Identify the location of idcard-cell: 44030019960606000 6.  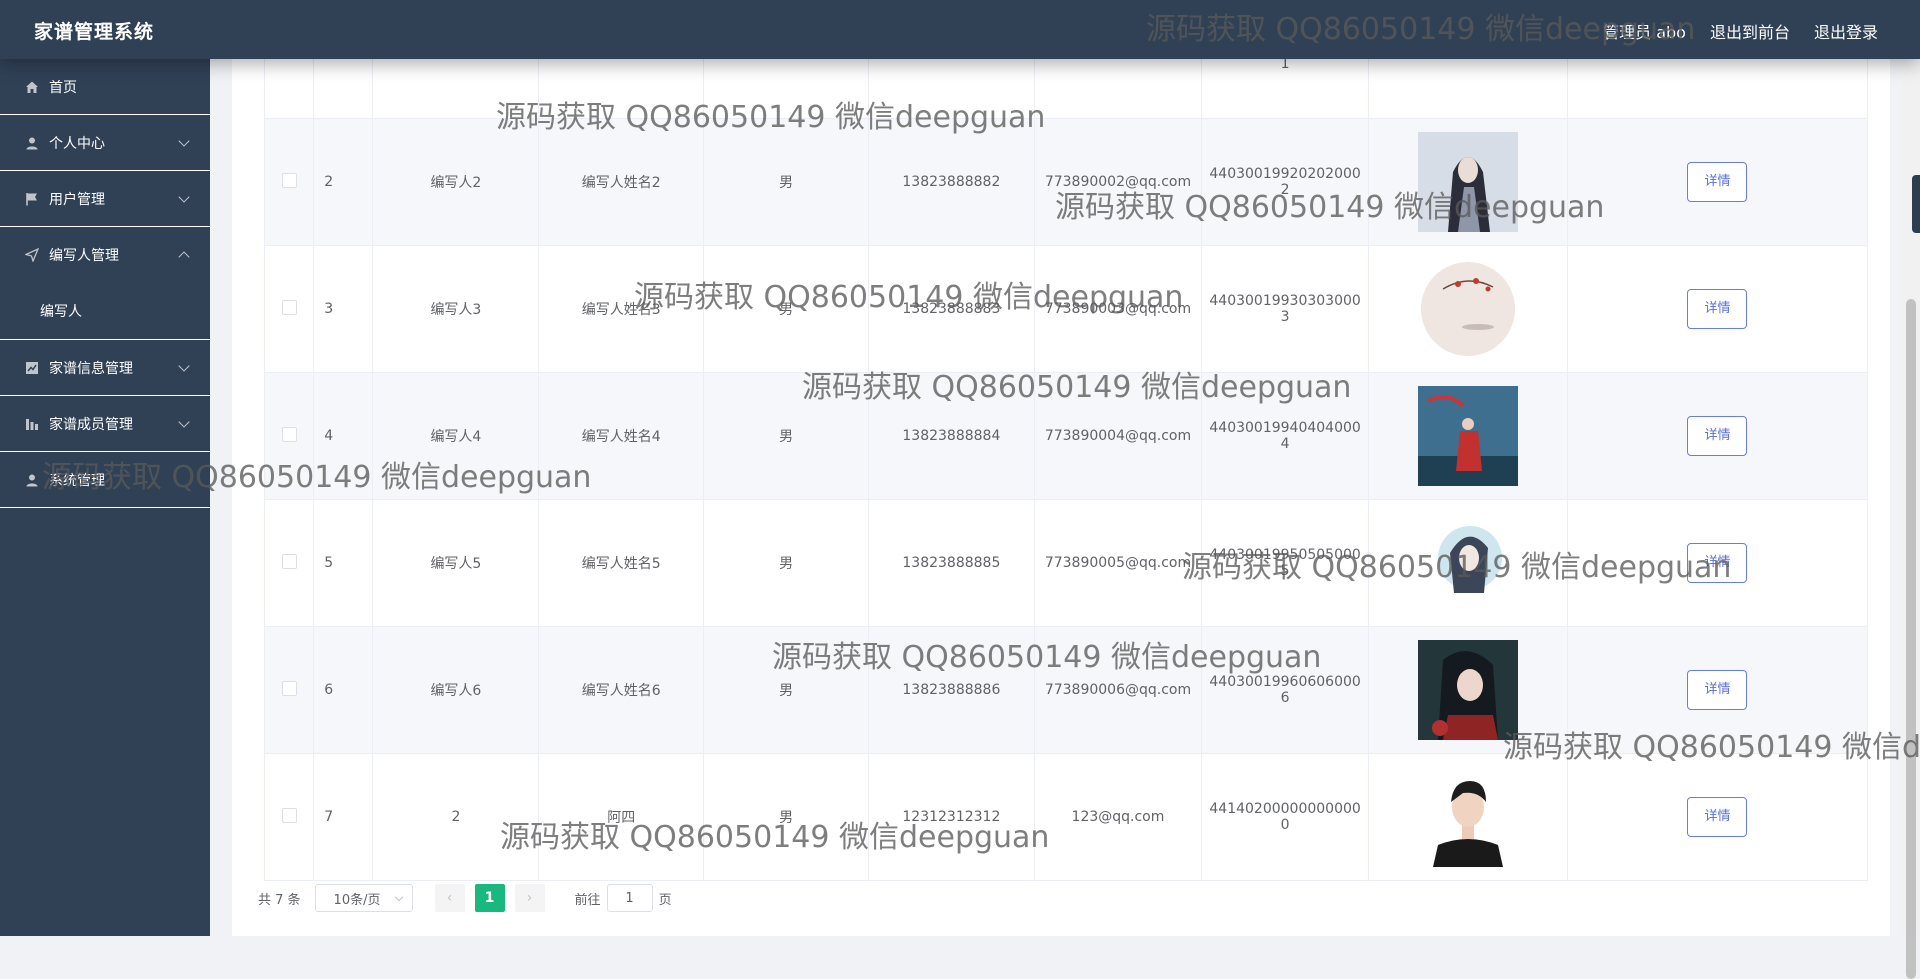
(1285, 690).